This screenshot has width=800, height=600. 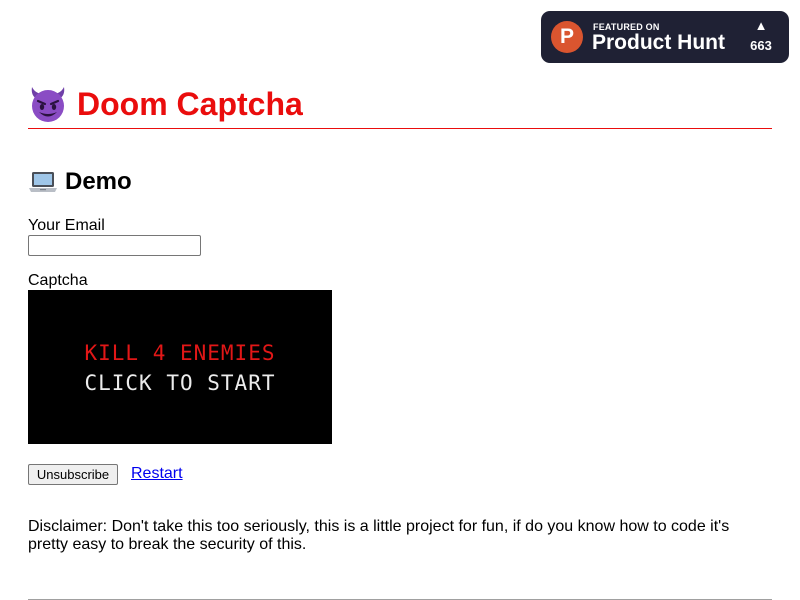 What do you see at coordinates (567, 37) in the screenshot?
I see `product-hunt-logo: P` at bounding box center [567, 37].